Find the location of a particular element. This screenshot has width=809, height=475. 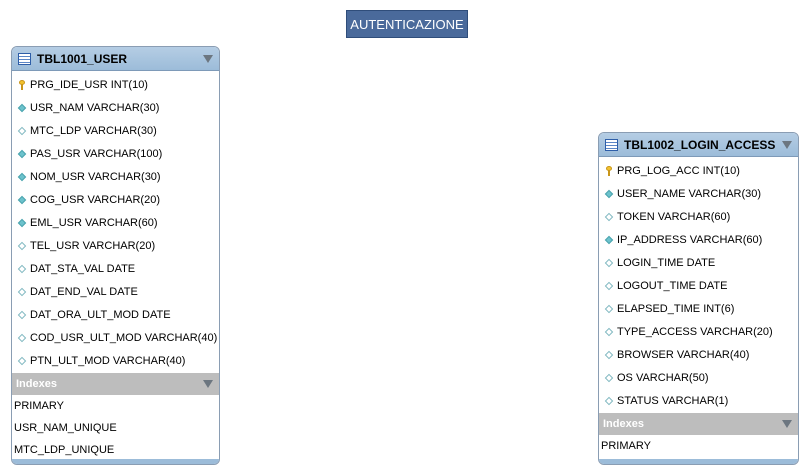

column-row: DAT_ORA_ULT_MOD DATE is located at coordinates (115, 314).